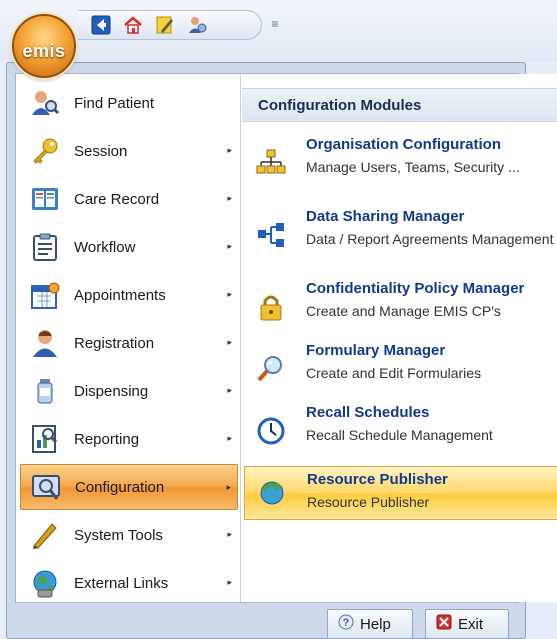 This screenshot has height=639, width=557. What do you see at coordinates (114, 103) in the screenshot?
I see `menu-item-label: Find Patient` at bounding box center [114, 103].